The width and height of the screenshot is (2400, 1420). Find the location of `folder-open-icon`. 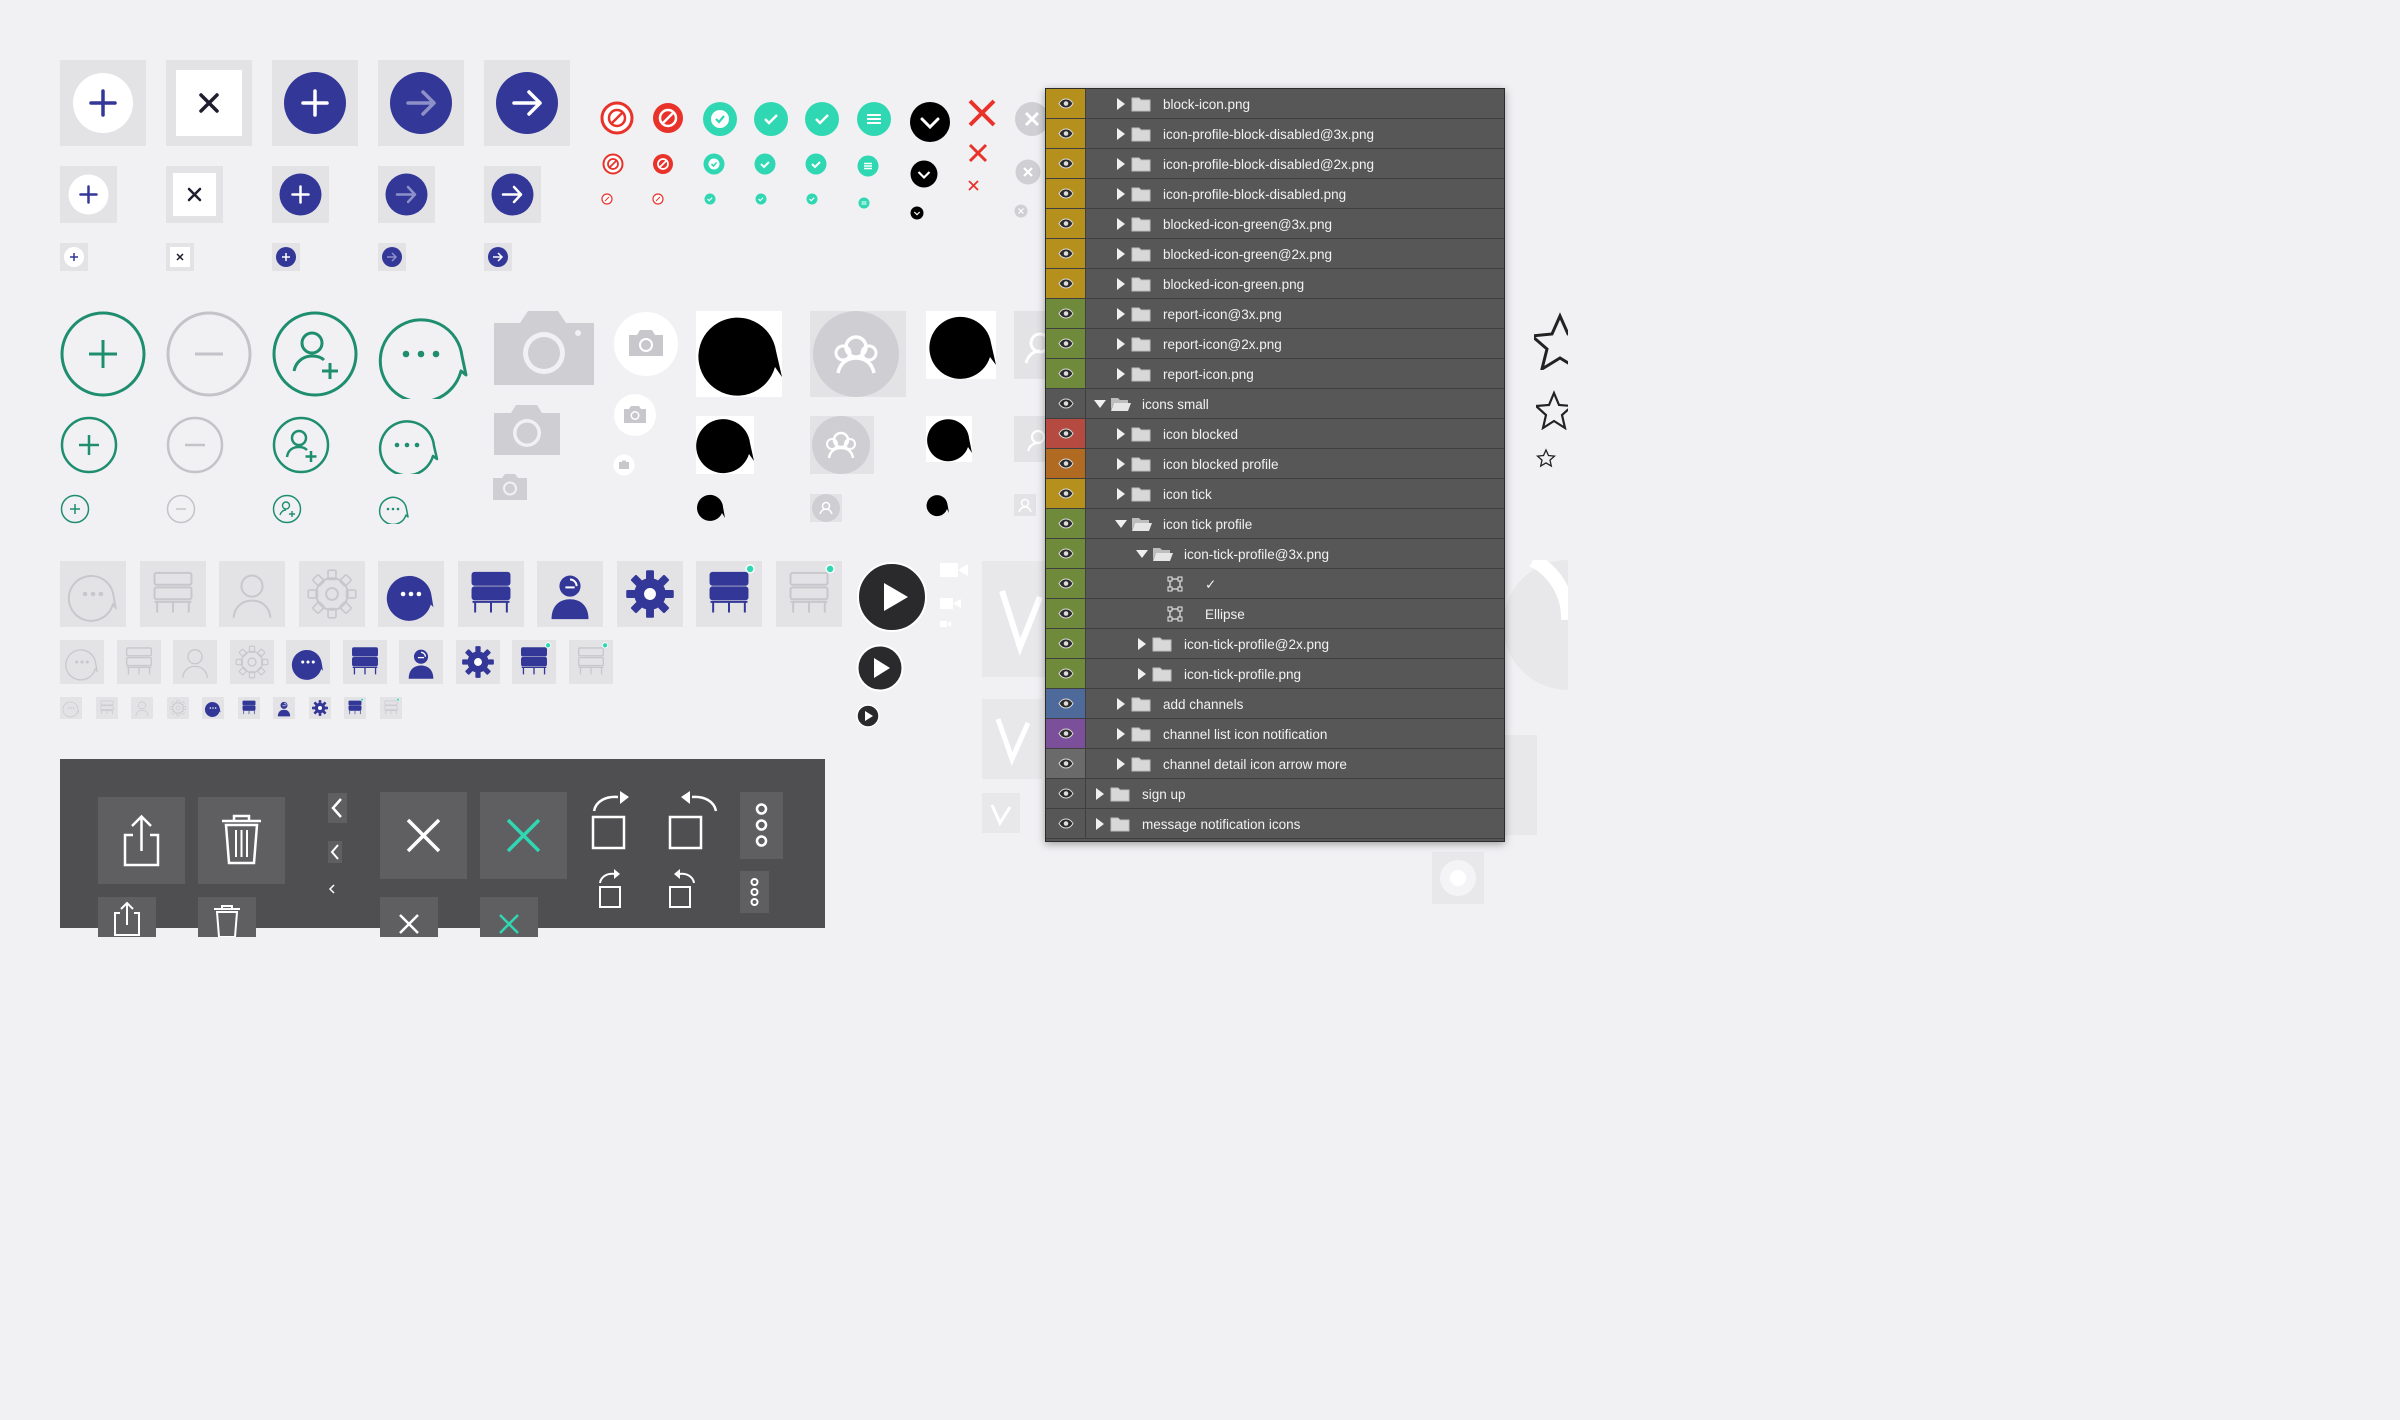

folder-open-icon is located at coordinates (1142, 524).